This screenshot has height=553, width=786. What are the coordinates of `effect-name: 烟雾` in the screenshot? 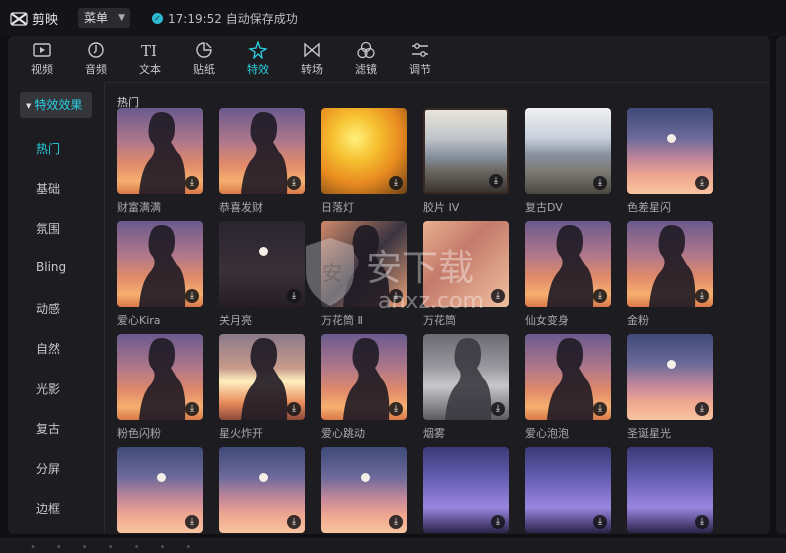 It's located at (434, 433).